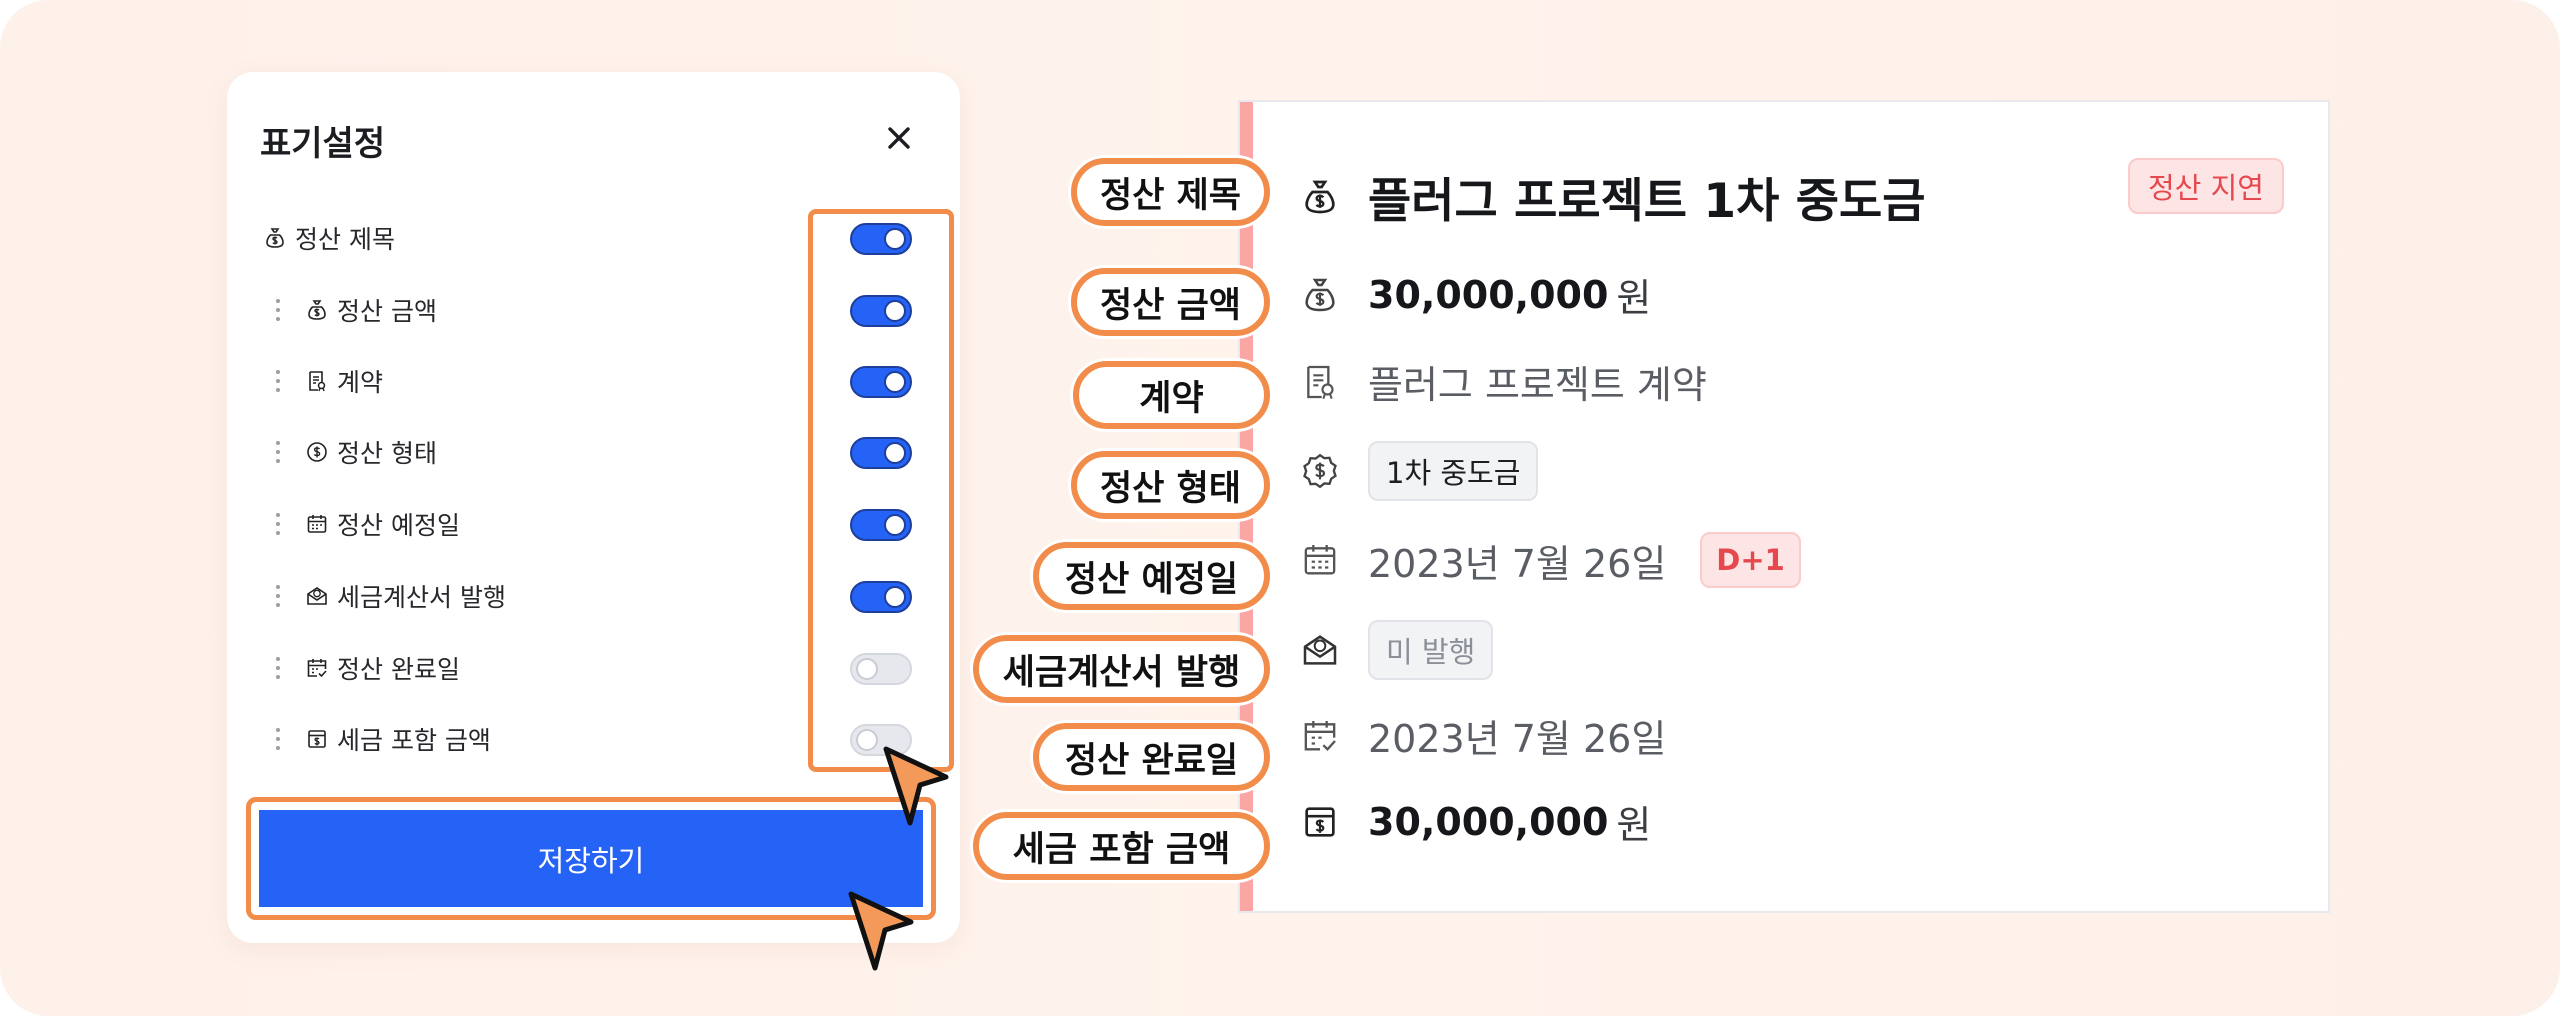  Describe the element at coordinates (1517, 563) in the screenshot. I see `due-date: 2023년 7월 26일` at that location.